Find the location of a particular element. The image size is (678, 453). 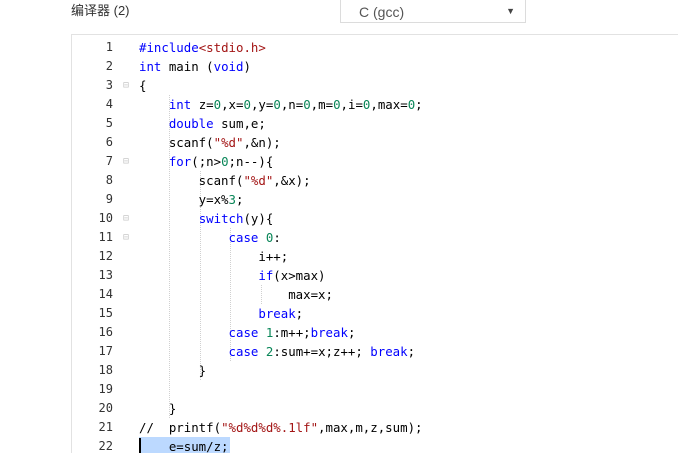

code-text: case 2:sum+=x;z++; break; is located at coordinates (322, 351).